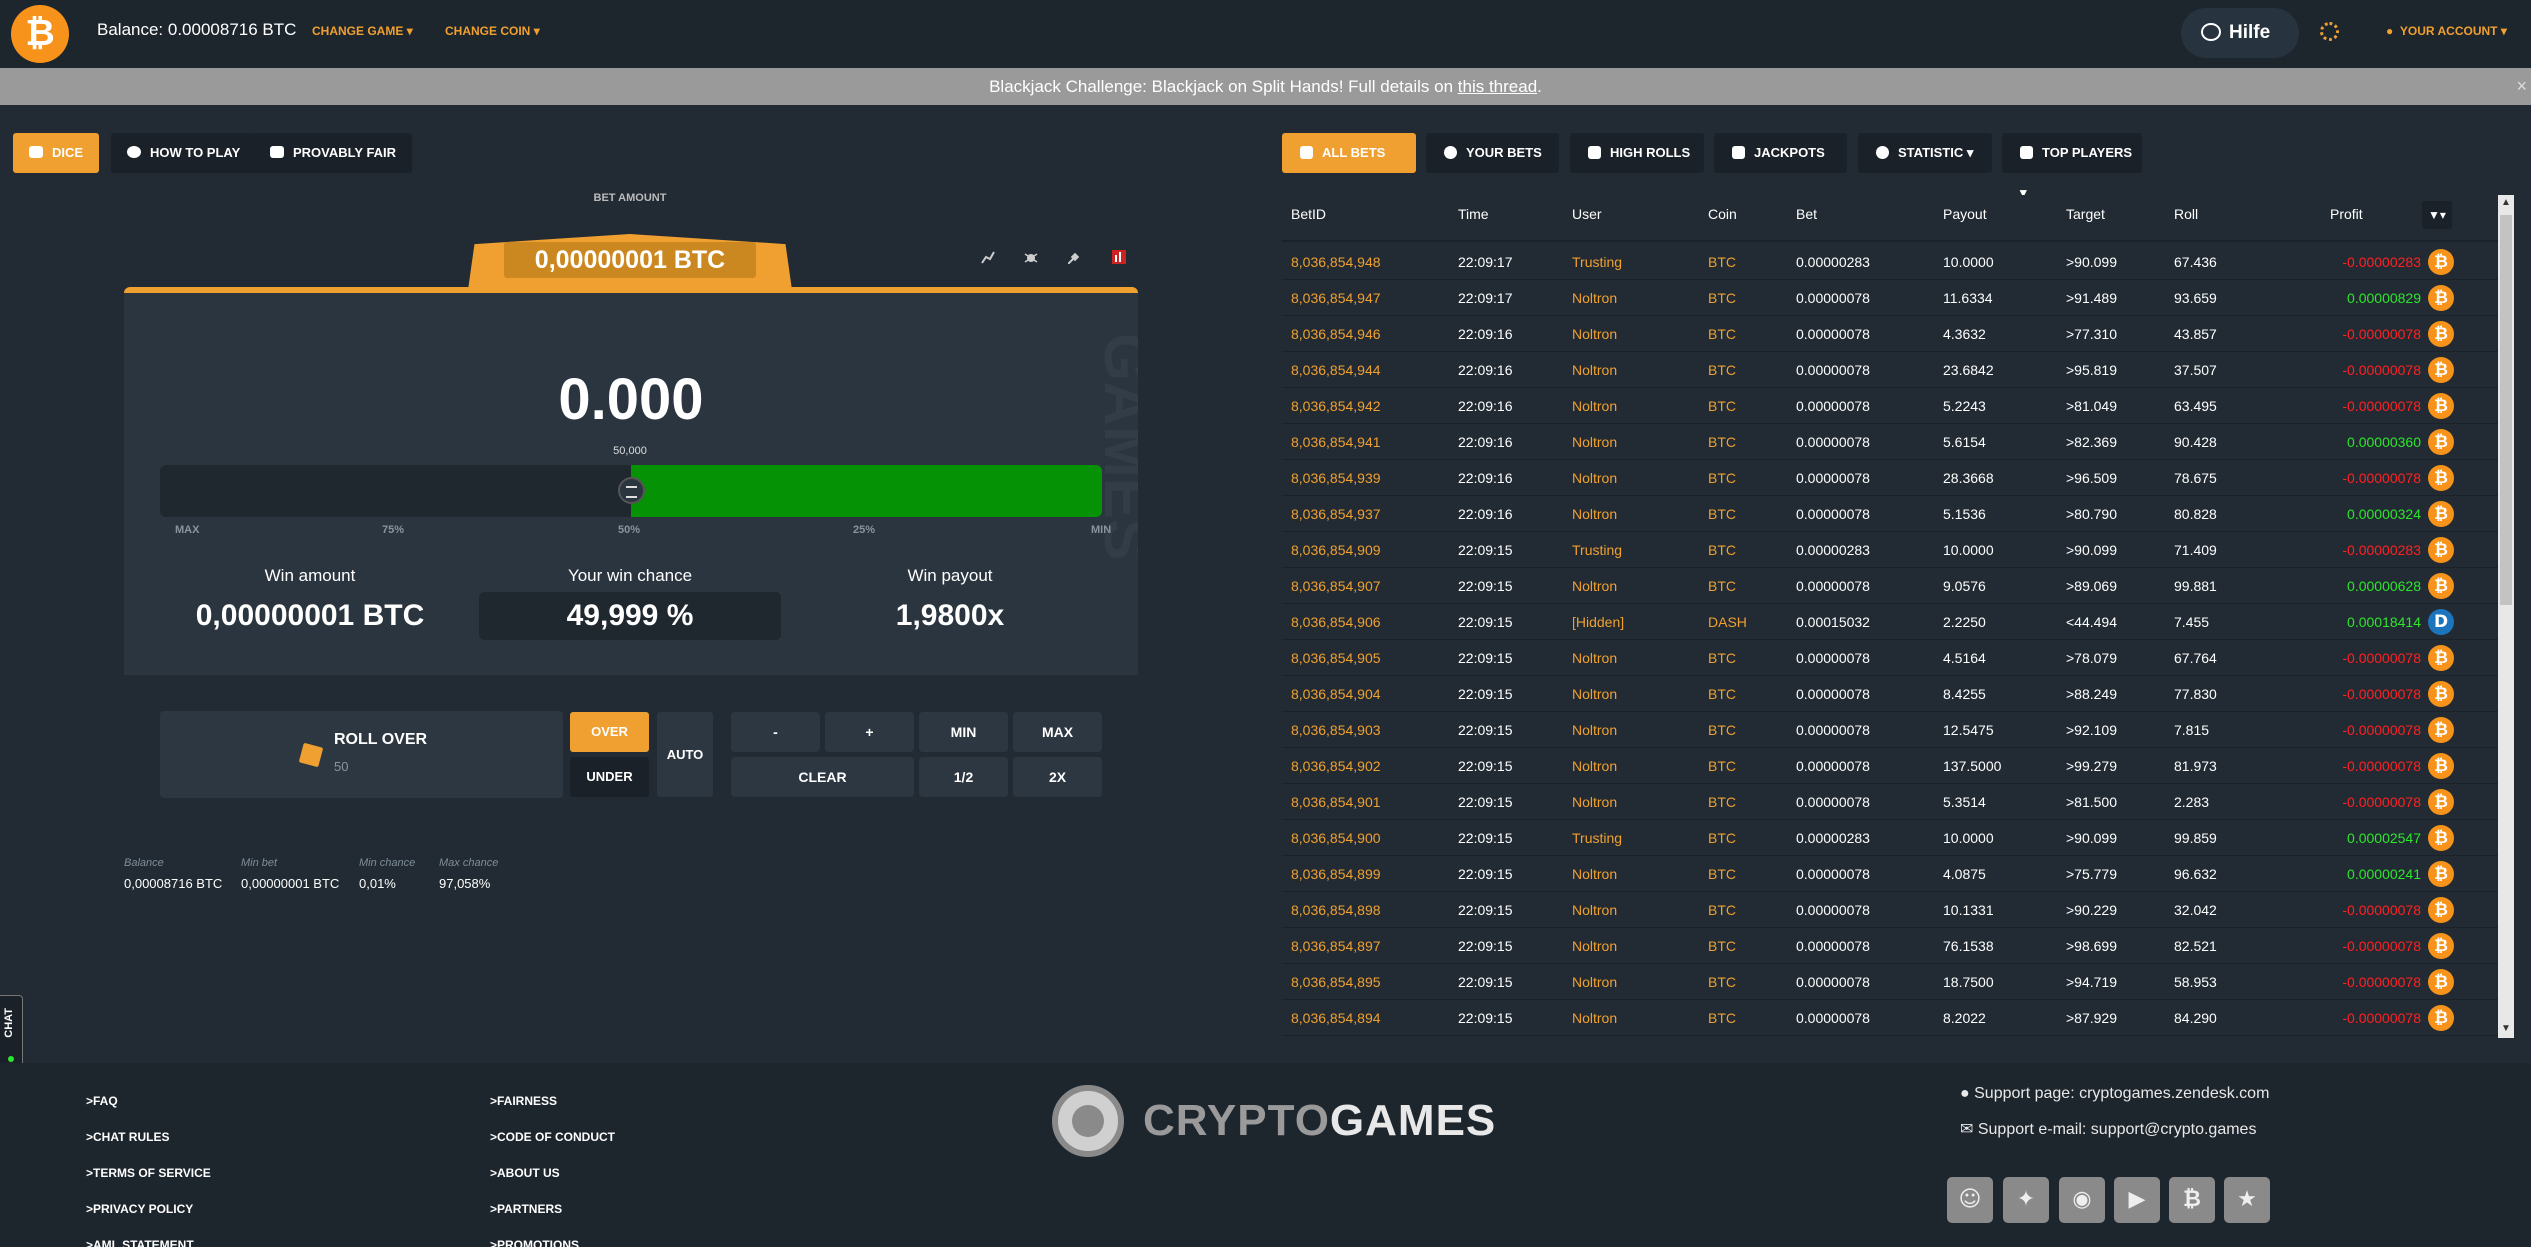 Image resolution: width=2531 pixels, height=1247 pixels. I want to click on trustpilot-icon: ★, so click(2247, 1200).